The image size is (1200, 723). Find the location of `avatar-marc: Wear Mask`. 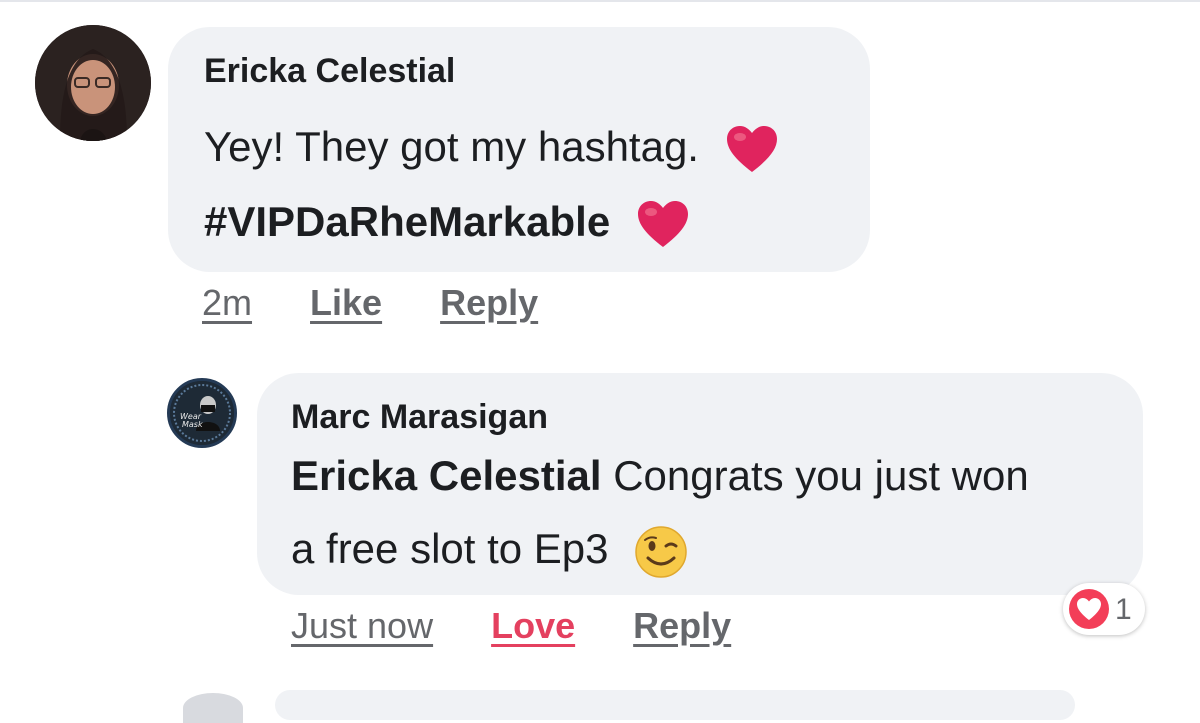

avatar-marc: Wear Mask is located at coordinates (202, 413).